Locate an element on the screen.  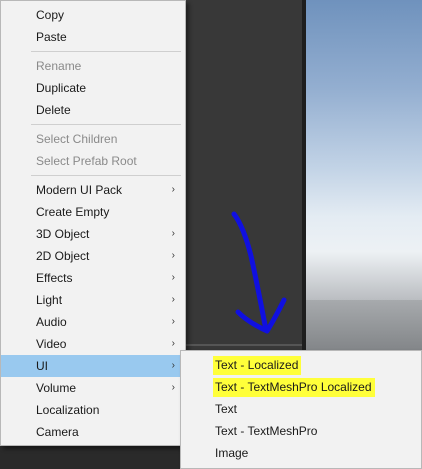
menu-item-select-children: Select Children is located at coordinates (93, 139).